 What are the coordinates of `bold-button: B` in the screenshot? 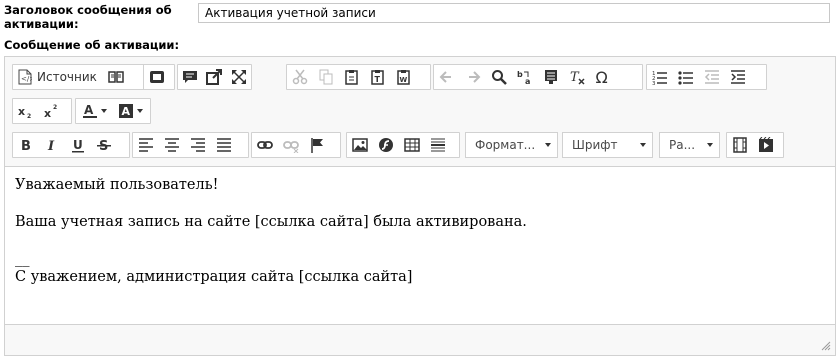 It's located at (26, 145).